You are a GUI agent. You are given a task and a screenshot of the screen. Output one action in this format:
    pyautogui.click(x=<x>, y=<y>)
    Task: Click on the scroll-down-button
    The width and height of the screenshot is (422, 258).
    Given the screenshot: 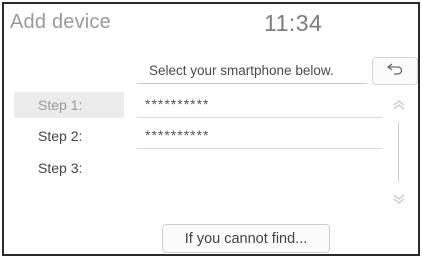 What is the action you would take?
    pyautogui.click(x=399, y=199)
    